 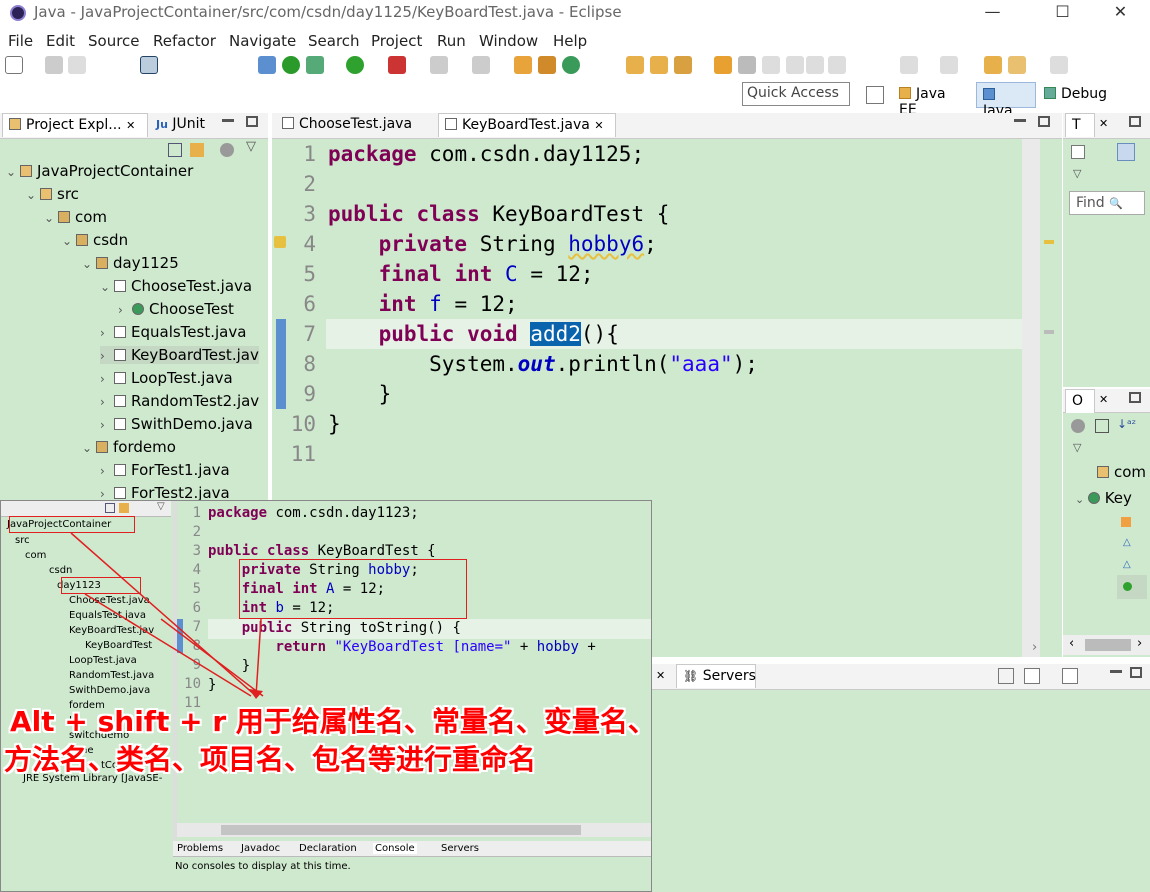 What do you see at coordinates (129, 447) in the screenshot?
I see `tree-item: ⌄ fordemo` at bounding box center [129, 447].